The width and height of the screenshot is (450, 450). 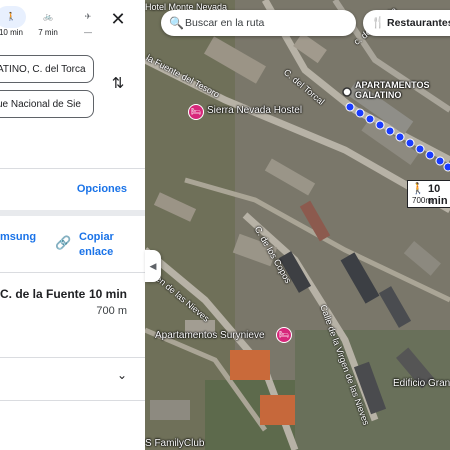 What do you see at coordinates (254, 110) in the screenshot?
I see `poi-label-hostel: Sierra Nevada Hostel` at bounding box center [254, 110].